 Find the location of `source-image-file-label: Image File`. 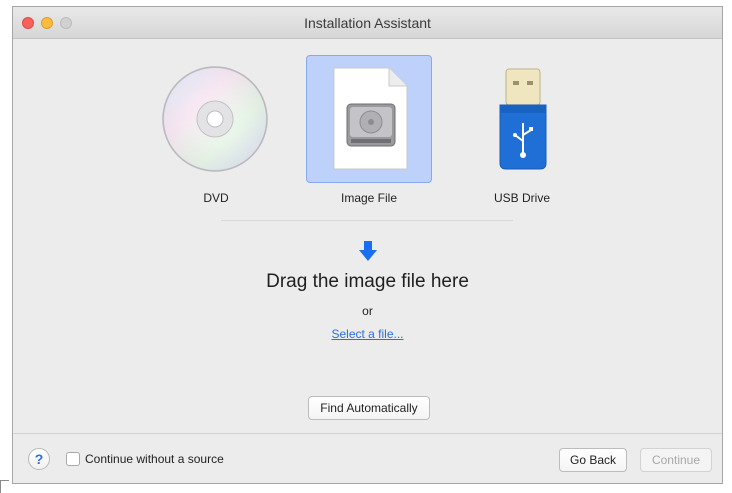

source-image-file-label: Image File is located at coordinates (369, 198).